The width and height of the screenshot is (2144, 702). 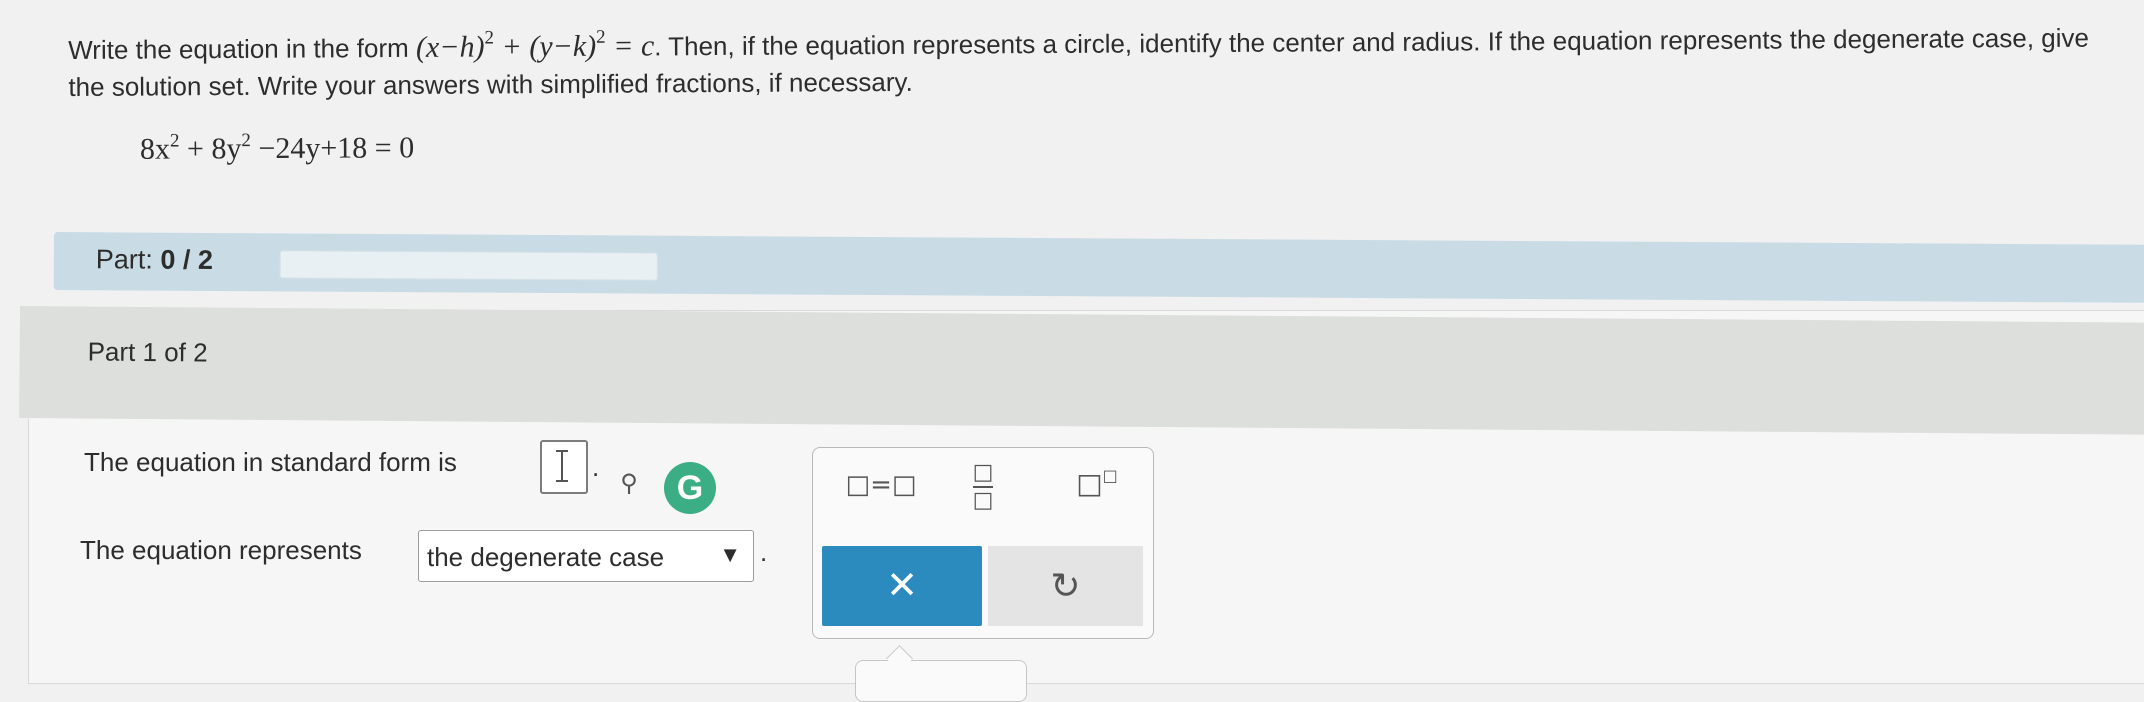 I want to click on exponent-template-button: □□, so click(x=1097, y=483).